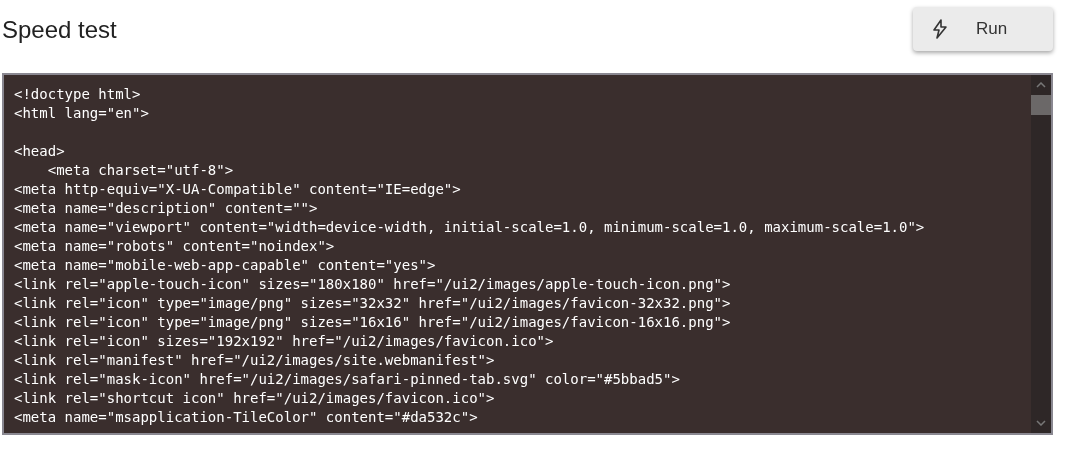 The width and height of the screenshot is (1068, 460). What do you see at coordinates (1041, 105) in the screenshot?
I see `scroll-thumb` at bounding box center [1041, 105].